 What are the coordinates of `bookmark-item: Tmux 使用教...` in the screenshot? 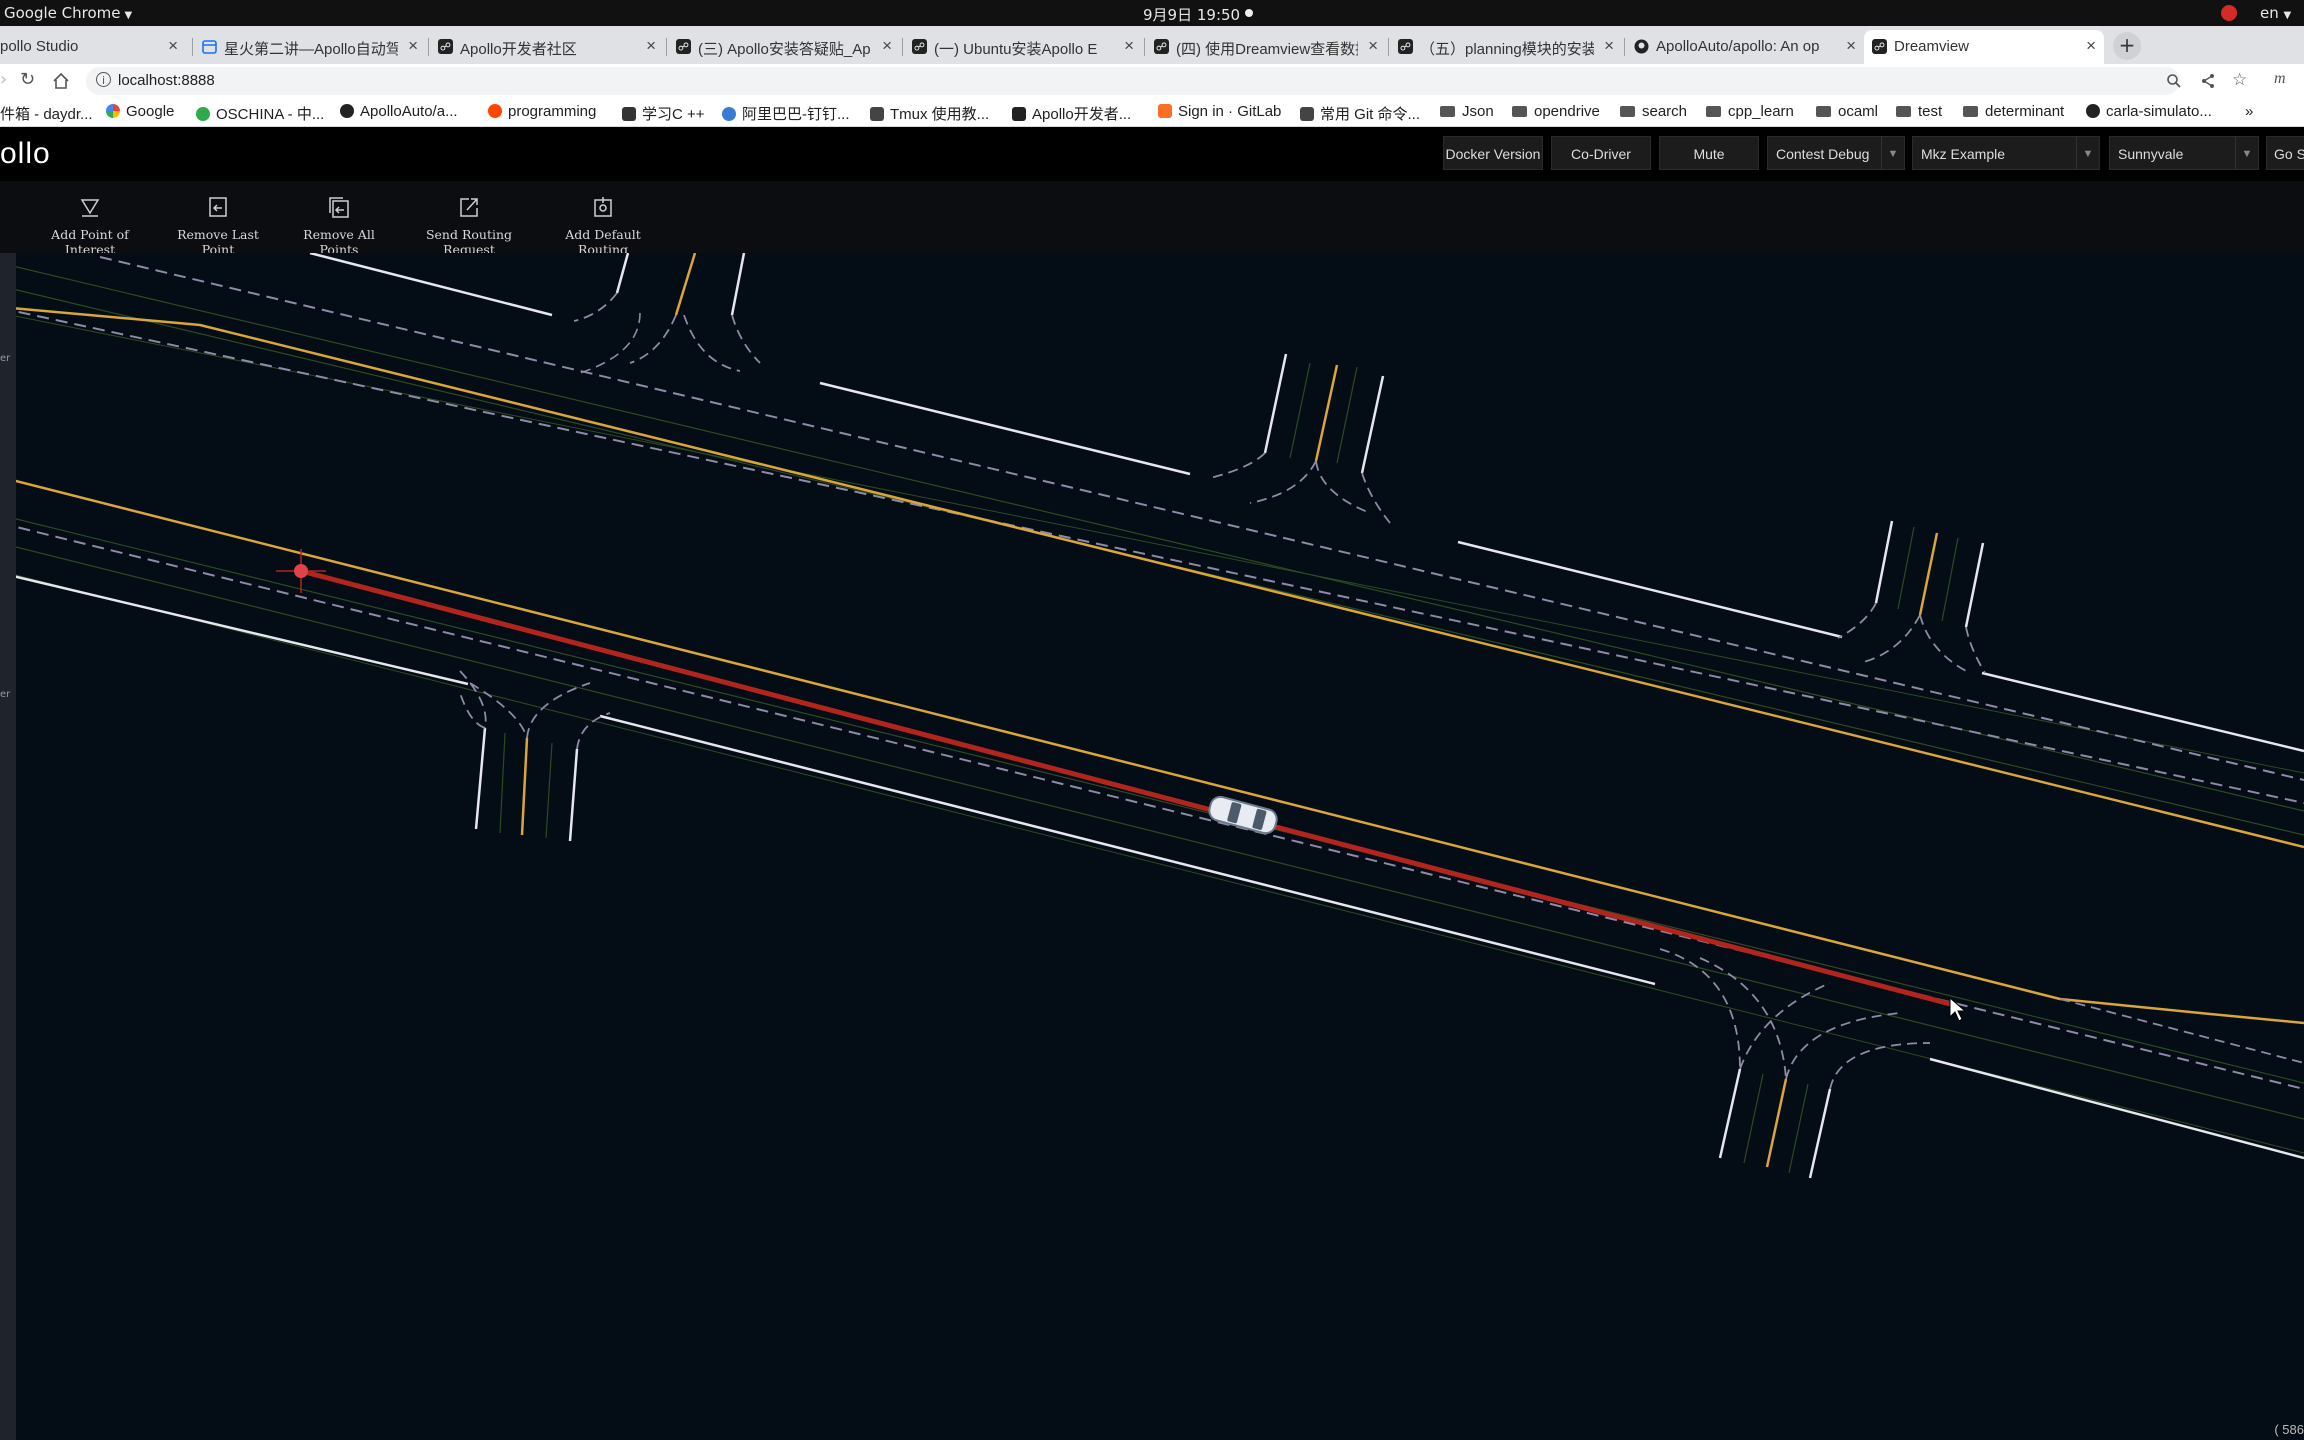 It's located at (929, 113).